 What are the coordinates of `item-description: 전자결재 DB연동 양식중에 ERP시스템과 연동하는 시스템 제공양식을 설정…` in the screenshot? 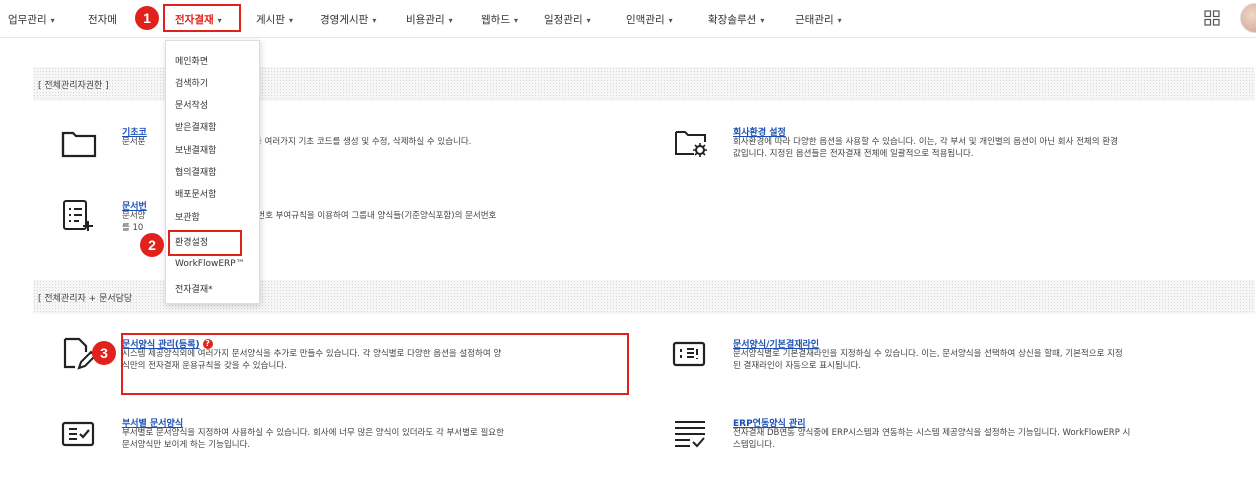 It's located at (932, 439).